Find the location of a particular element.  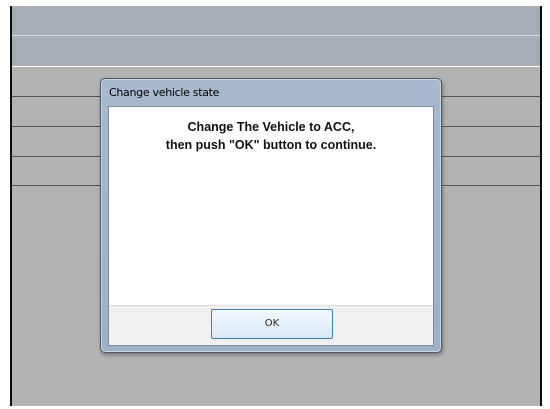

toolbar-band is located at coordinates (276, 51).